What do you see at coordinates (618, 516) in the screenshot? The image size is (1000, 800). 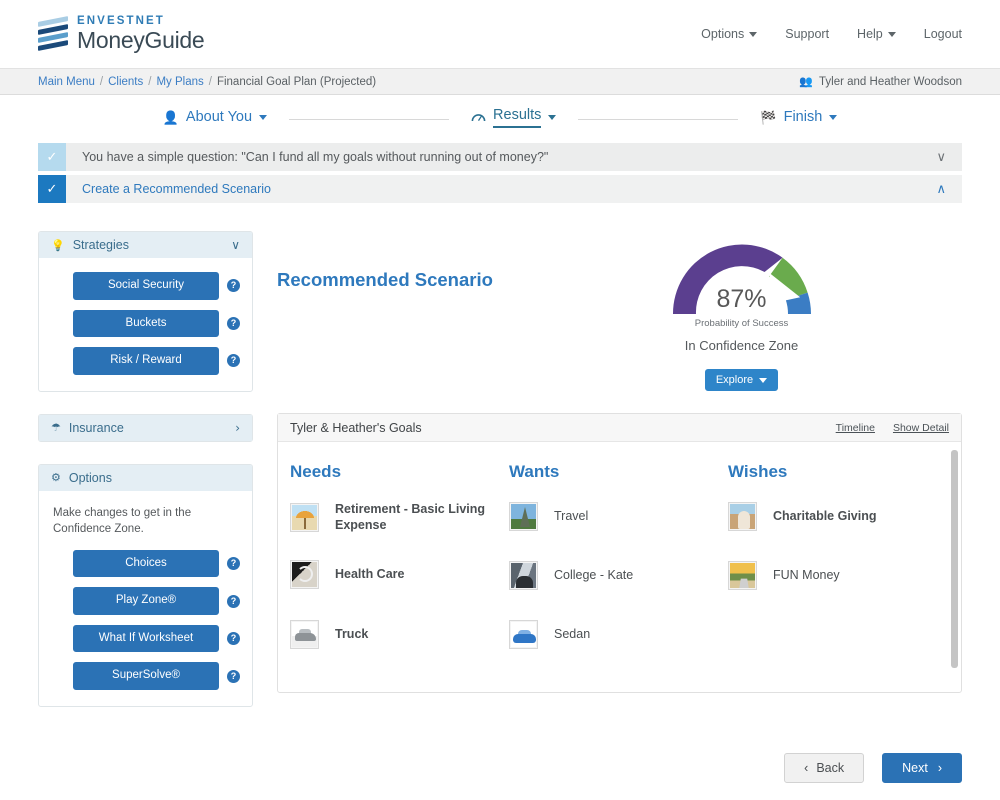 I see `goal-item-travel: Travel` at bounding box center [618, 516].